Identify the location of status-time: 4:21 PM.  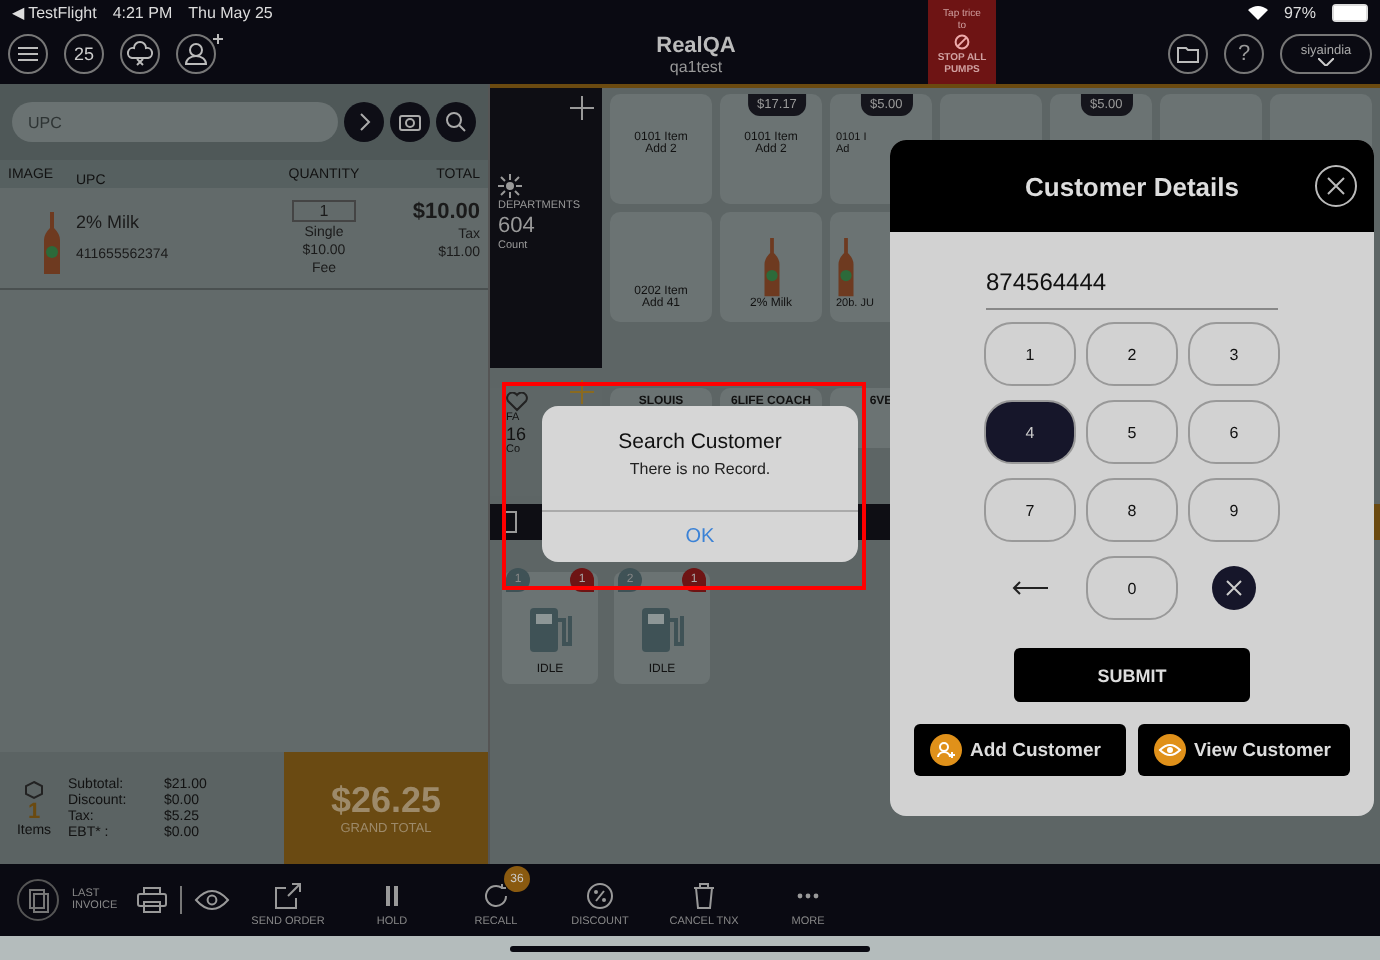
(142, 12).